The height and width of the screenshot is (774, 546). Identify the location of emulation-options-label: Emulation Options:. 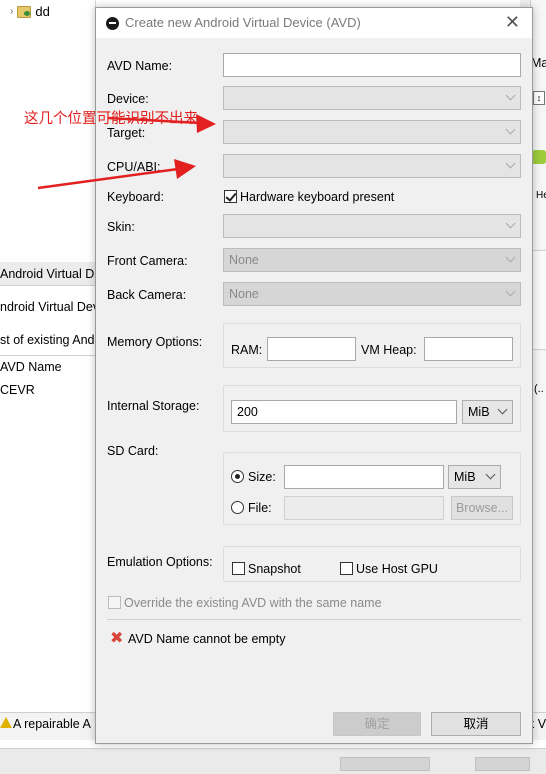
(160, 562).